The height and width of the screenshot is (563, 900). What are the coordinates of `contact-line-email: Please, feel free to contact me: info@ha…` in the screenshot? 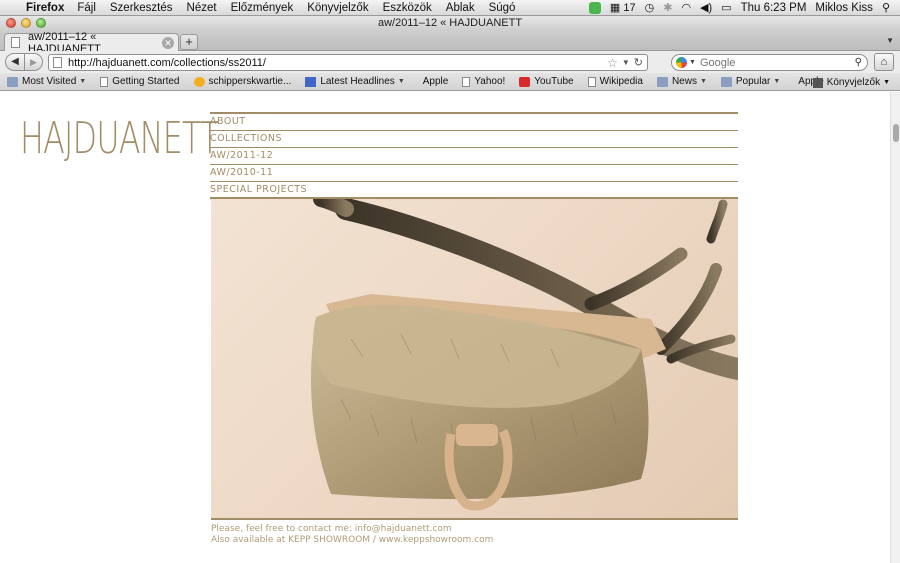 It's located at (352, 529).